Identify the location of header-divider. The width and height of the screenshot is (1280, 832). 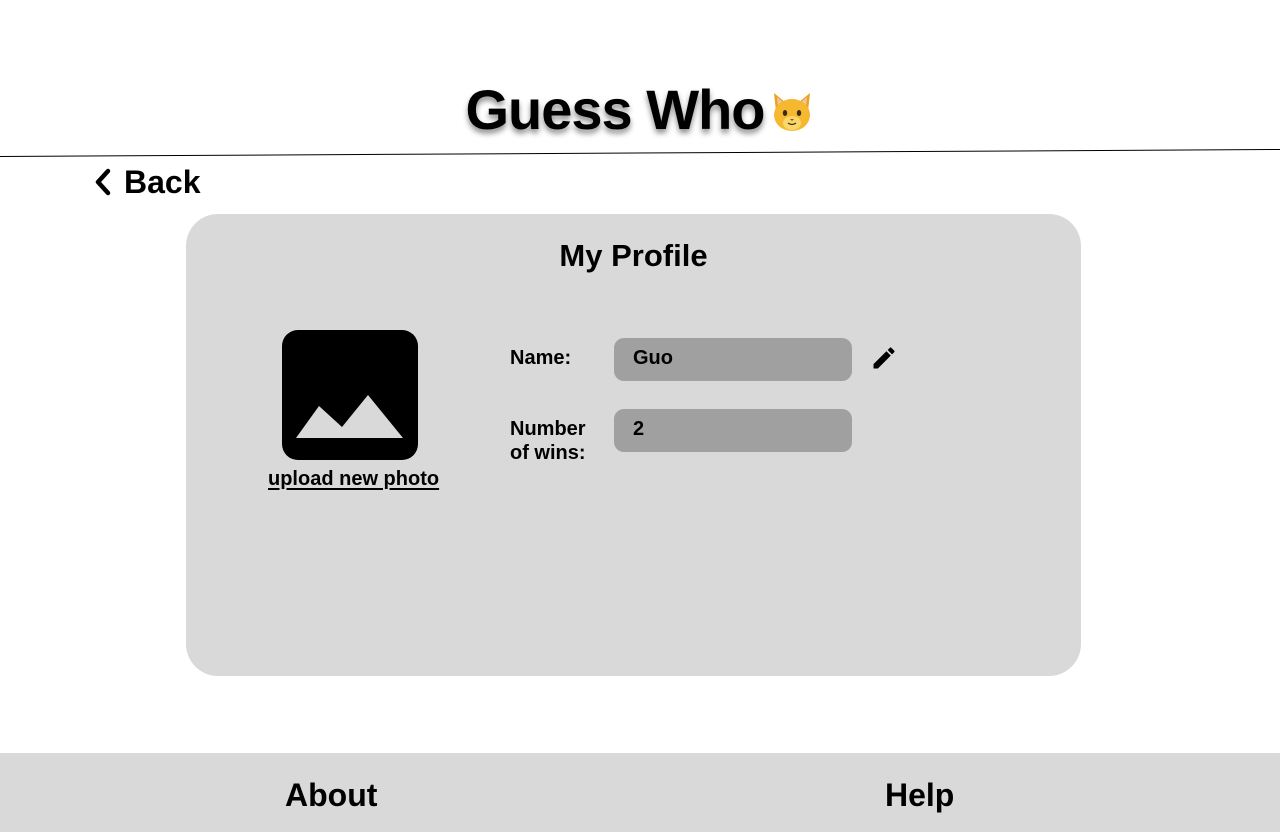
(640, 153).